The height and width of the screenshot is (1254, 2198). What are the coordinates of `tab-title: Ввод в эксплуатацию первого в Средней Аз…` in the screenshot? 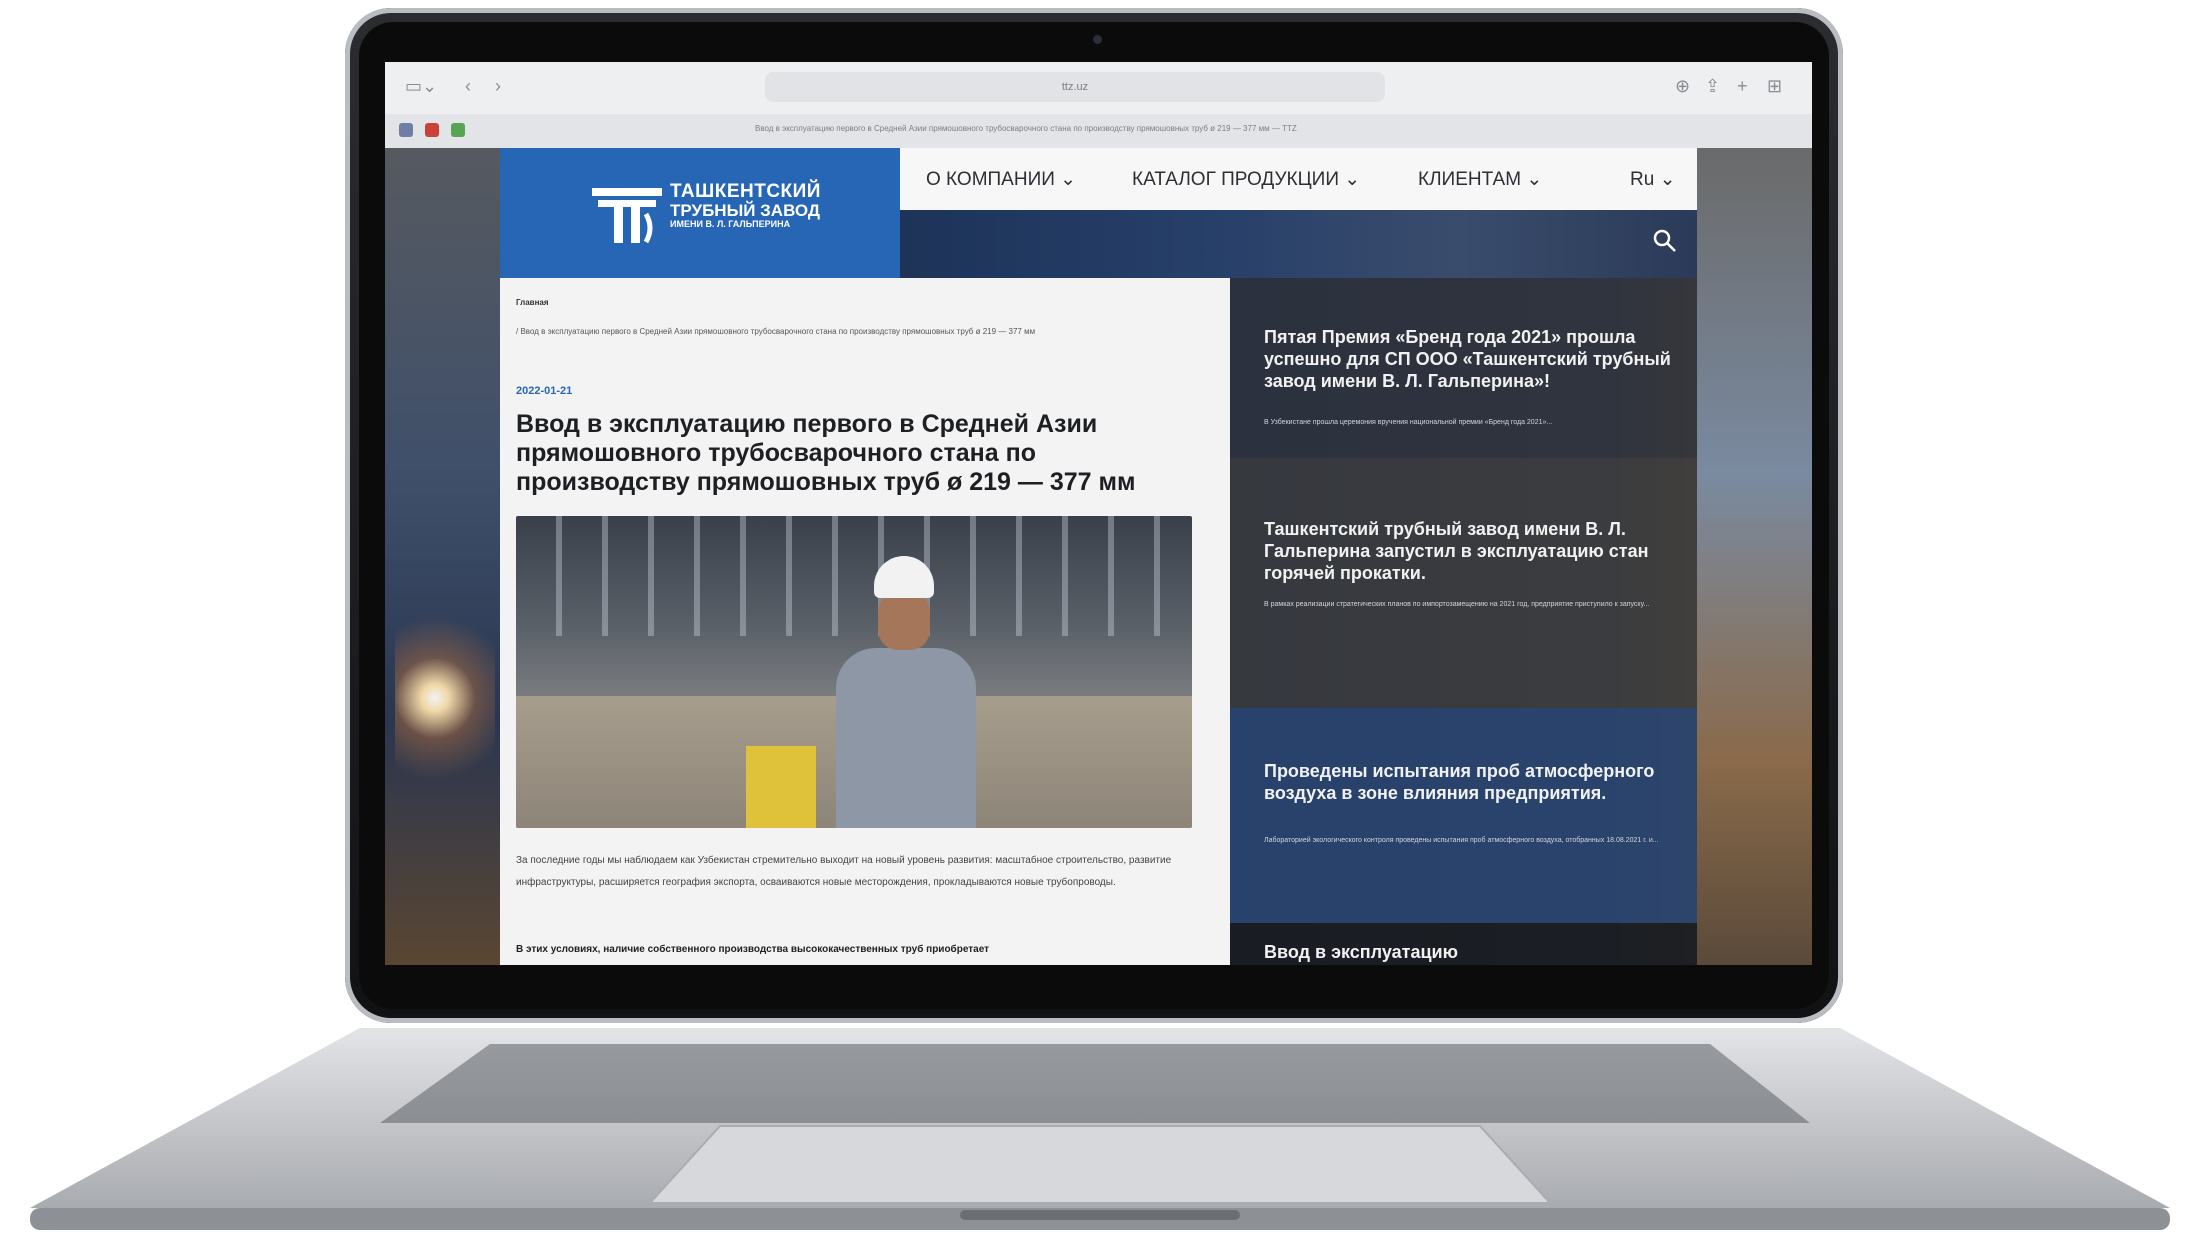 It's located at (1026, 128).